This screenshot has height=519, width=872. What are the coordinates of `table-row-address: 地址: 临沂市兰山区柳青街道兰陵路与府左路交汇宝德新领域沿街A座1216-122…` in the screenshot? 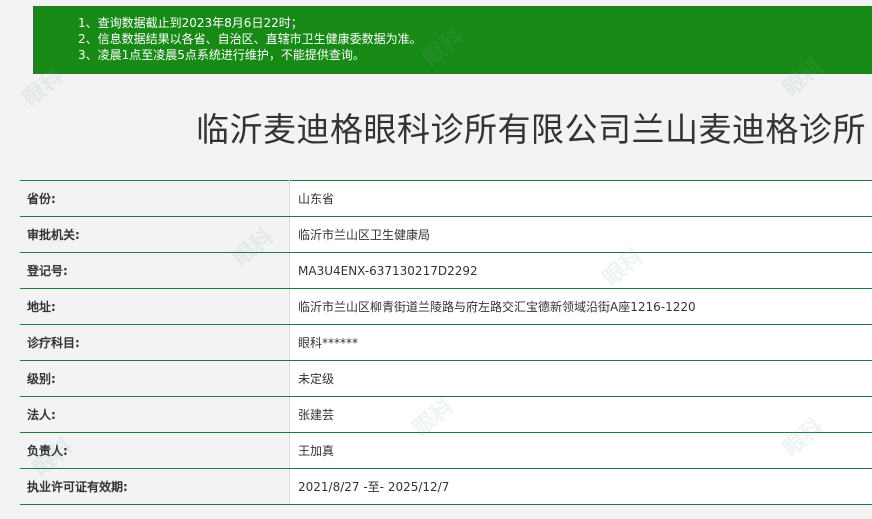 It's located at (446, 306).